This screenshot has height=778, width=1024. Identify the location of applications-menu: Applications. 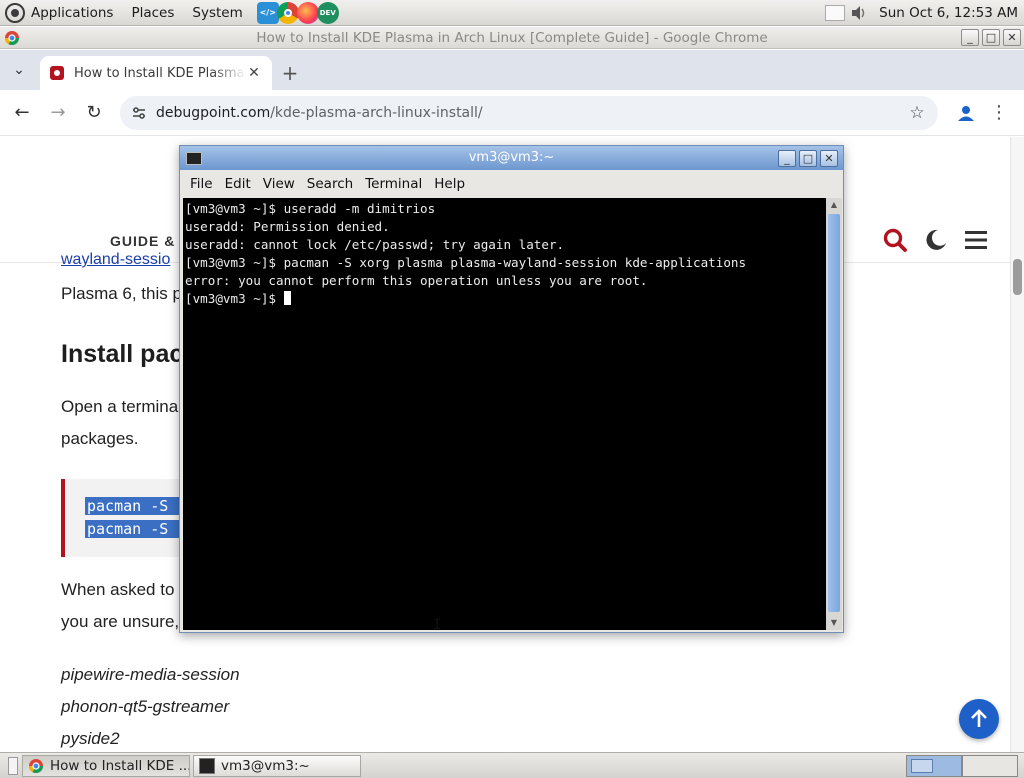
(63, 13).